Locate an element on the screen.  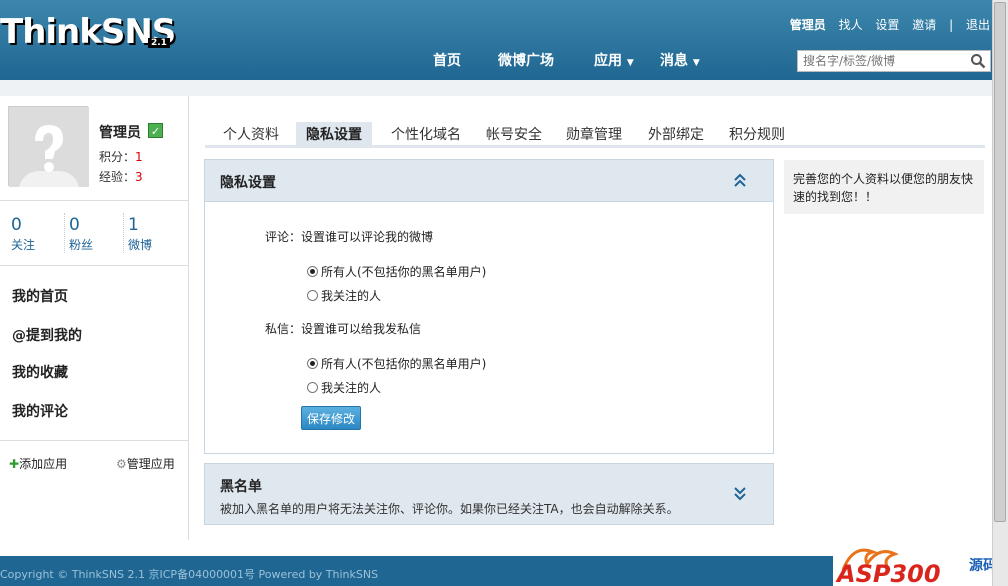
manage-app-link: ⚙管理应用 is located at coordinates (145, 463).